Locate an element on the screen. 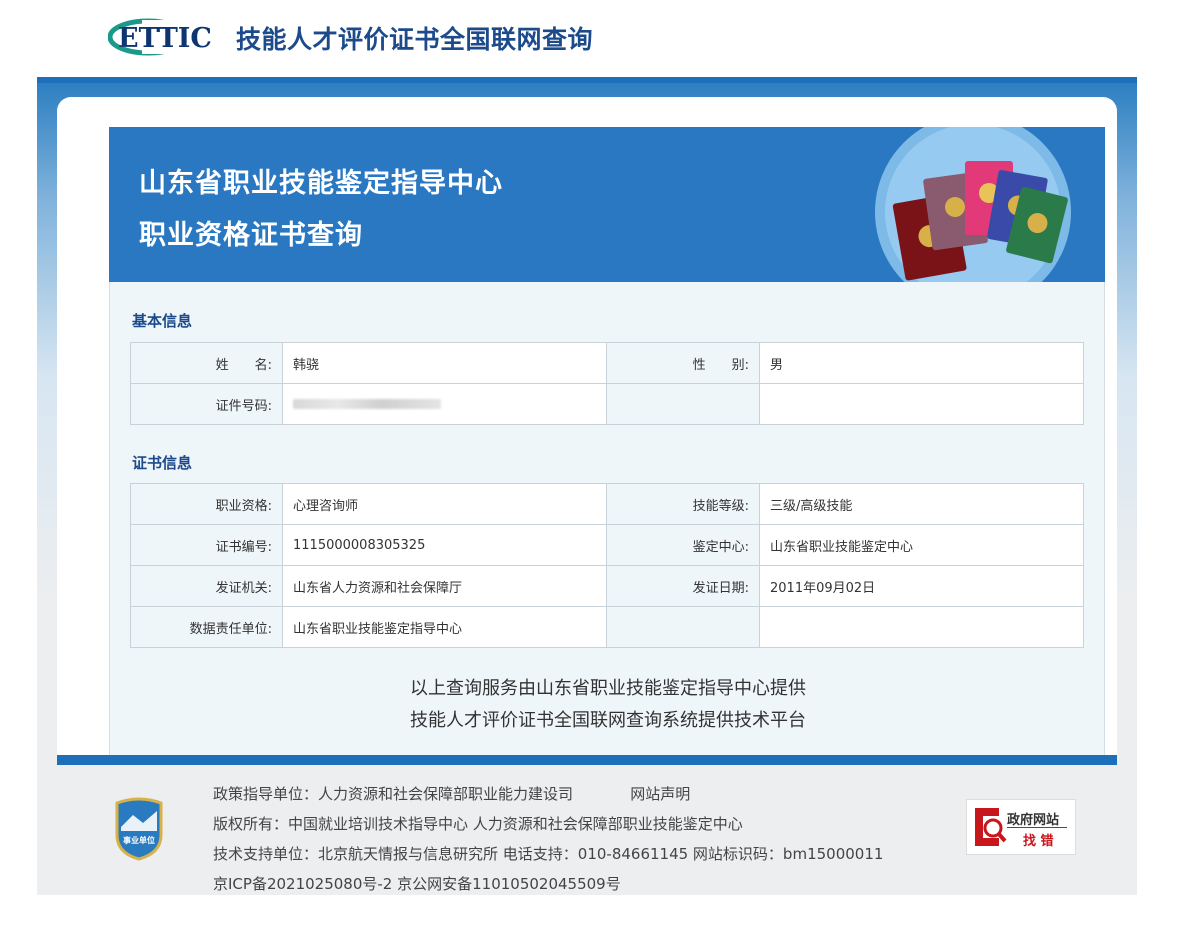 This screenshot has width=1192, height=930. name-value: 韩骁 is located at coordinates (444, 363).